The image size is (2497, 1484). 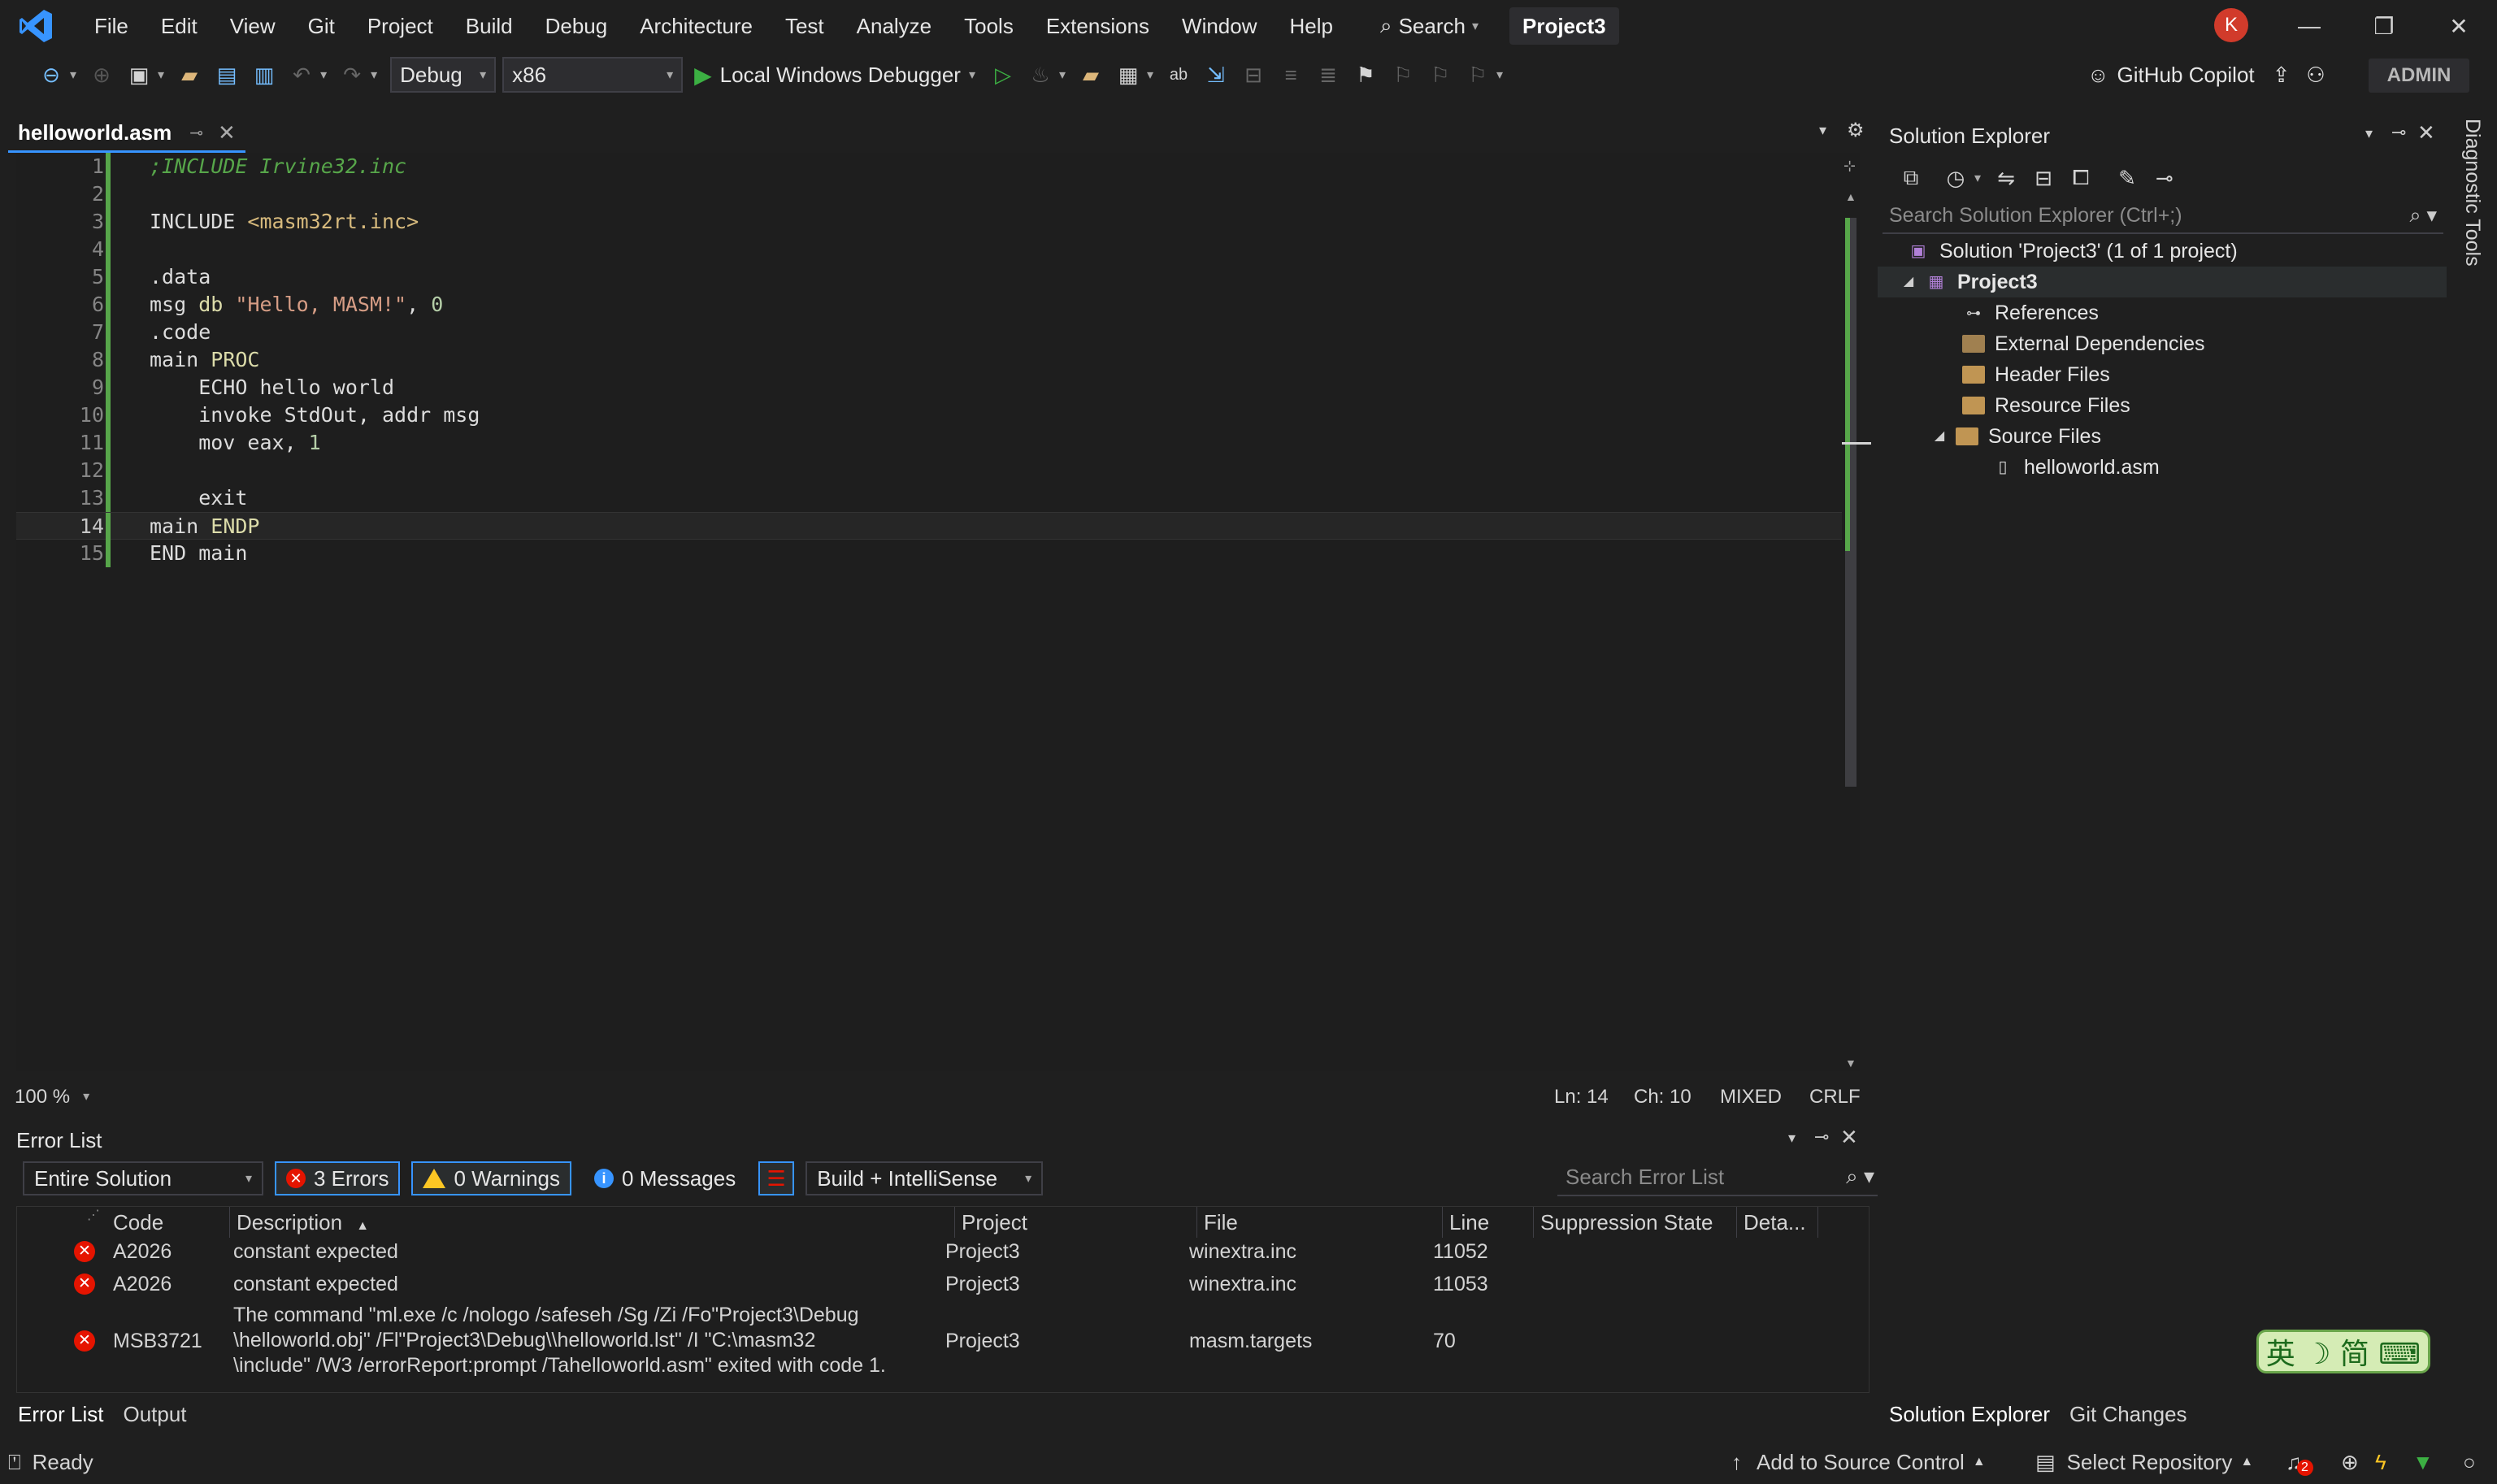 What do you see at coordinates (2231, 25) in the screenshot?
I see `avatar: K` at bounding box center [2231, 25].